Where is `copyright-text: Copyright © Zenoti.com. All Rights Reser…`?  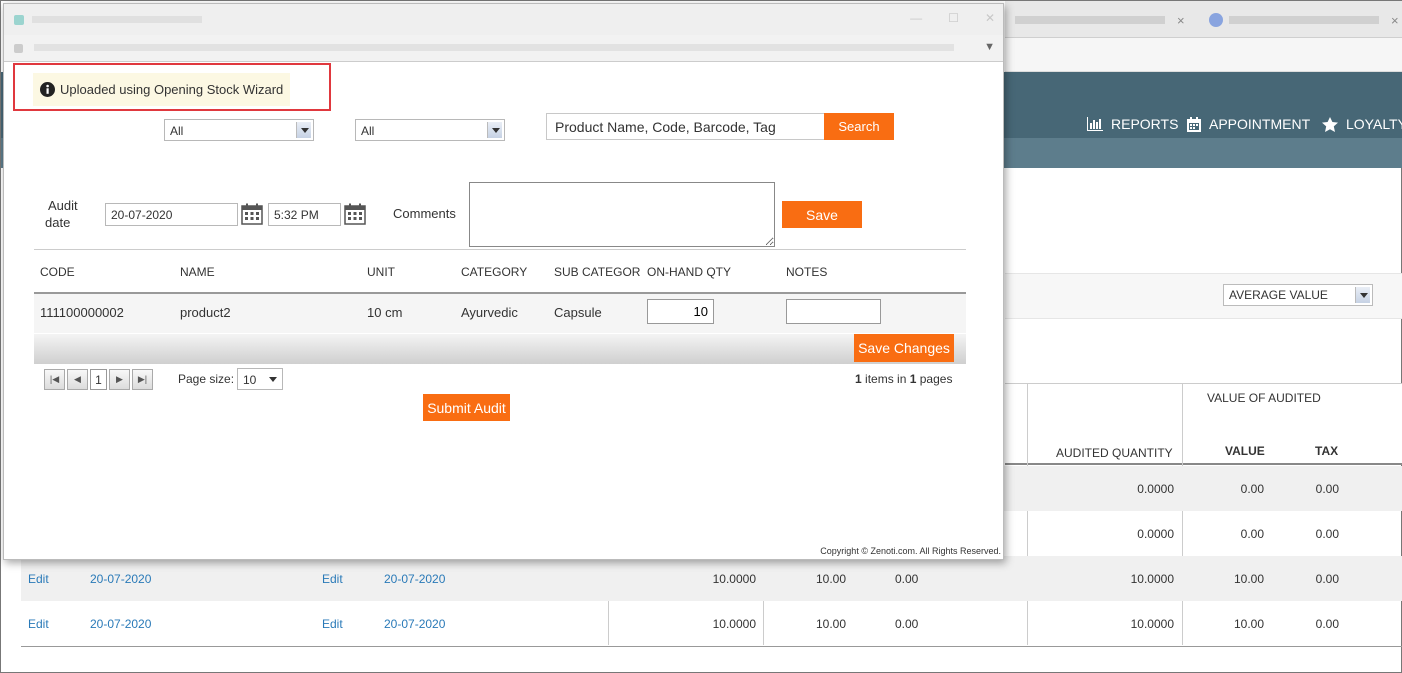 copyright-text: Copyright © Zenoti.com. All Rights Reser… is located at coordinates (910, 551).